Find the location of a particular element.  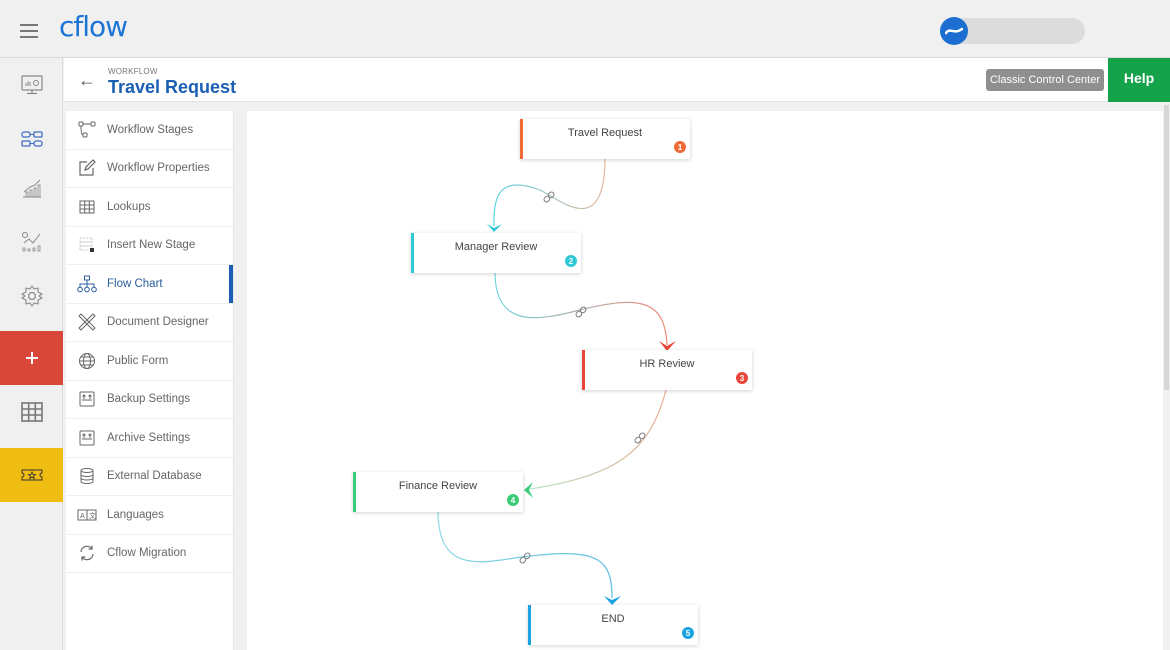

menu-item-archive-settings: Archive Settings is located at coordinates (149, 438).